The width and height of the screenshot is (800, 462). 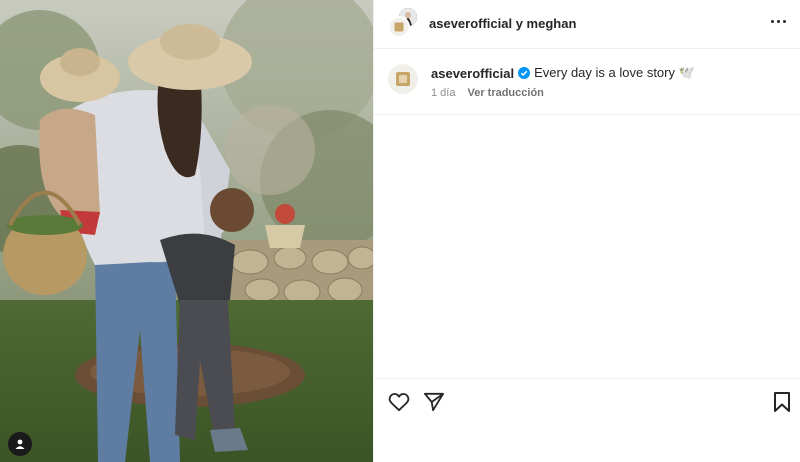 I want to click on save-button, so click(x=782, y=402).